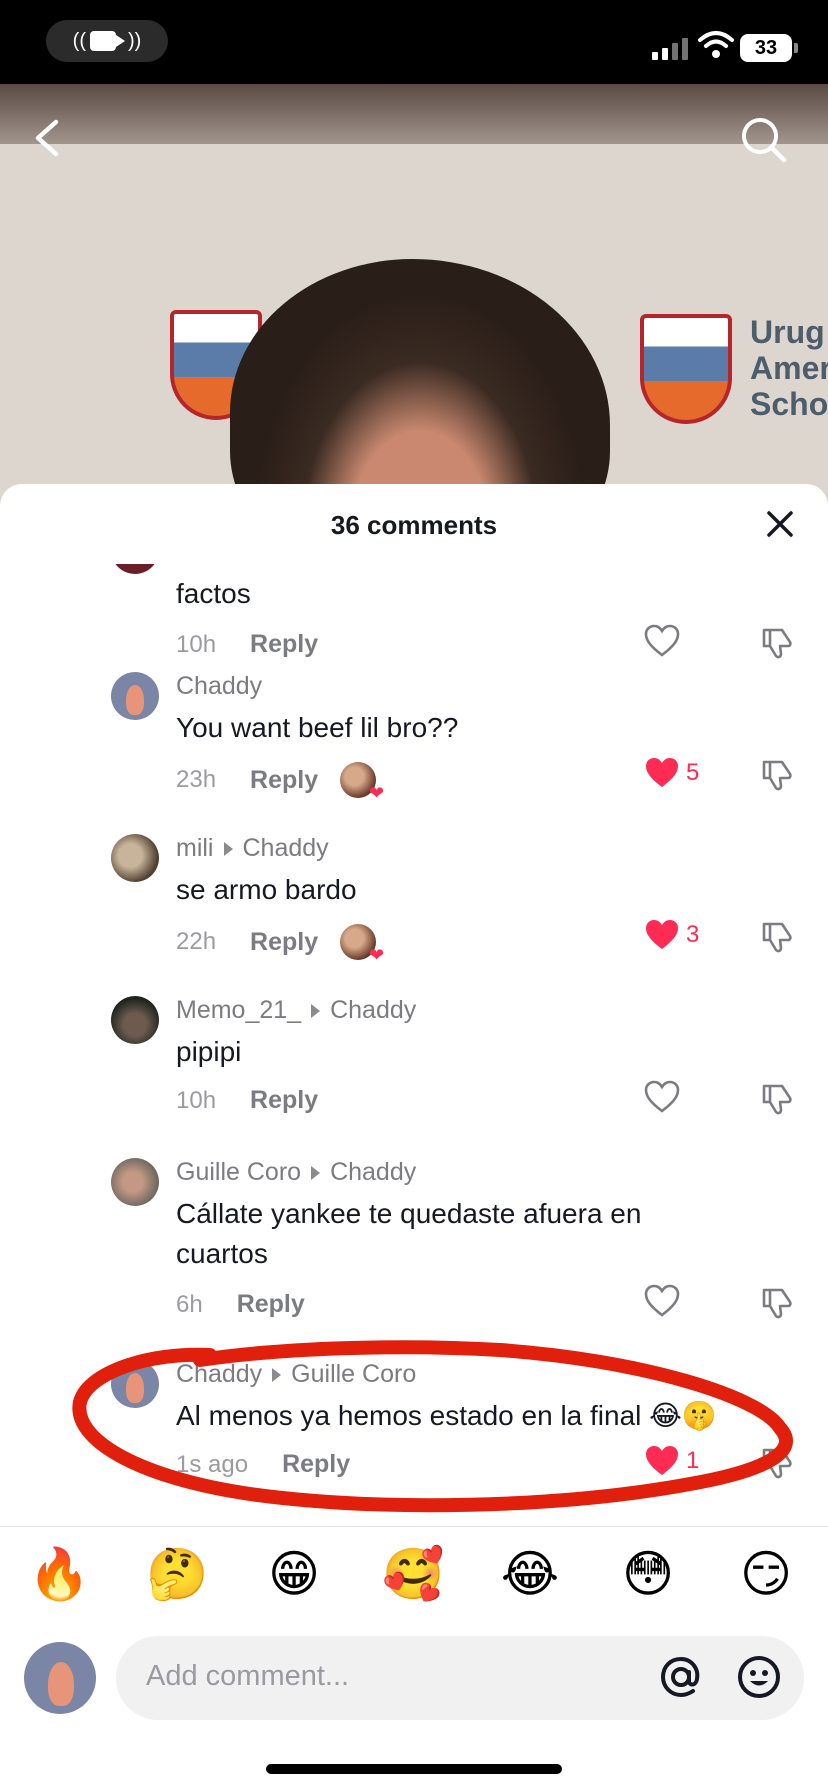 The width and height of the screenshot is (828, 1792). I want to click on status-bar: (( )) 33, so click(414, 42).